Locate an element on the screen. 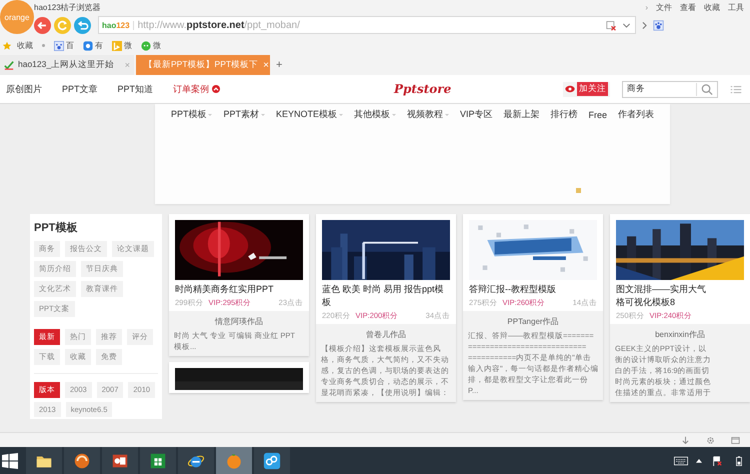  window-title: hao123桔子浏览器 is located at coordinates (68, 7).